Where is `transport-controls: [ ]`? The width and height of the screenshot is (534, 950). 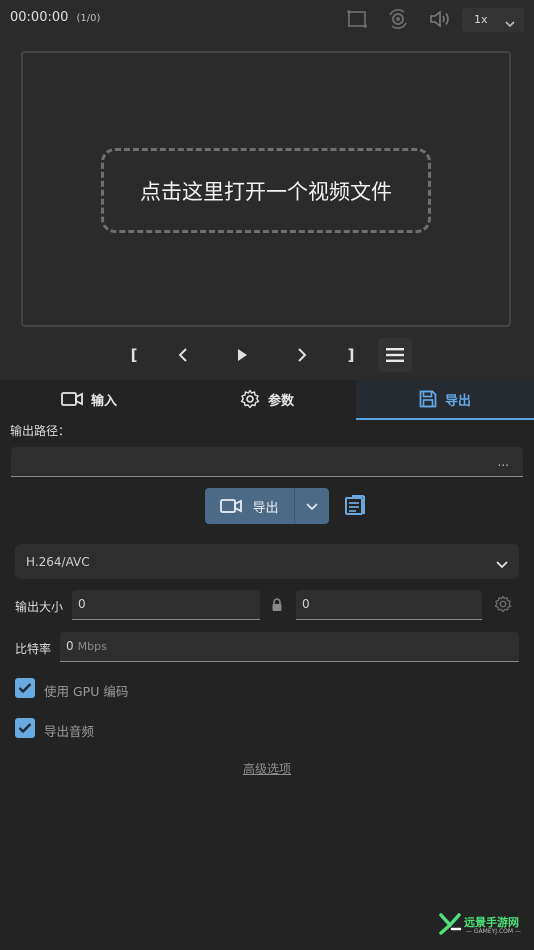
transport-controls: [ ] is located at coordinates (267, 355).